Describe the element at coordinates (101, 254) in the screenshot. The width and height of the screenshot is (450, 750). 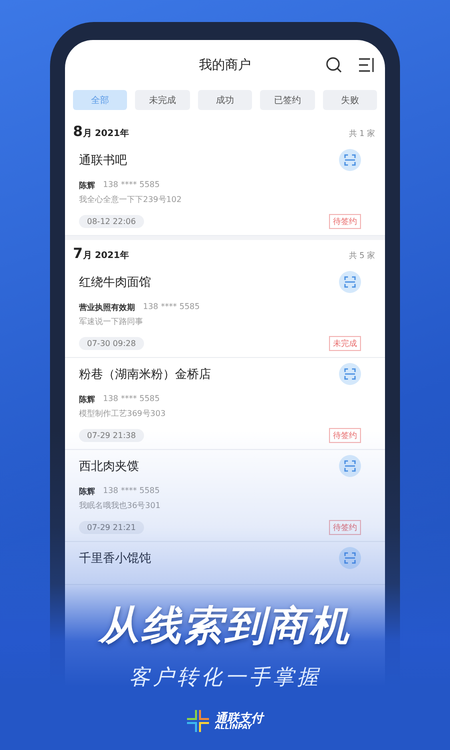
I see `month-heading: 7月 2021年` at that location.